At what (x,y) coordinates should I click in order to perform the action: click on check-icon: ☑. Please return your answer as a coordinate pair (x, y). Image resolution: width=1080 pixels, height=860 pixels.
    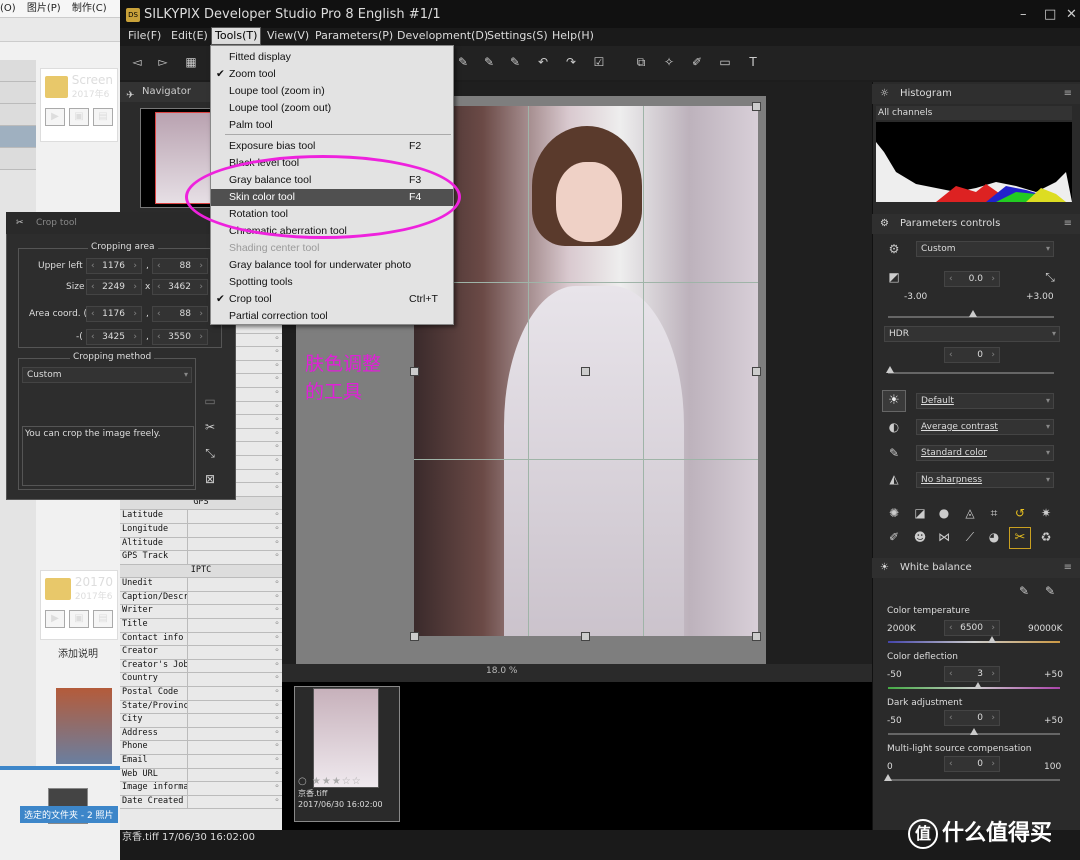
    Looking at the image, I should click on (599, 62).